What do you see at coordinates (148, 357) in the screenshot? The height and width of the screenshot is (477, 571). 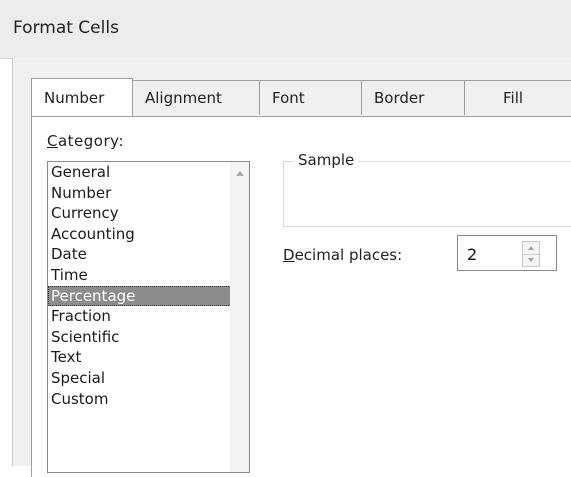 I see `list-item-text: Text` at bounding box center [148, 357].